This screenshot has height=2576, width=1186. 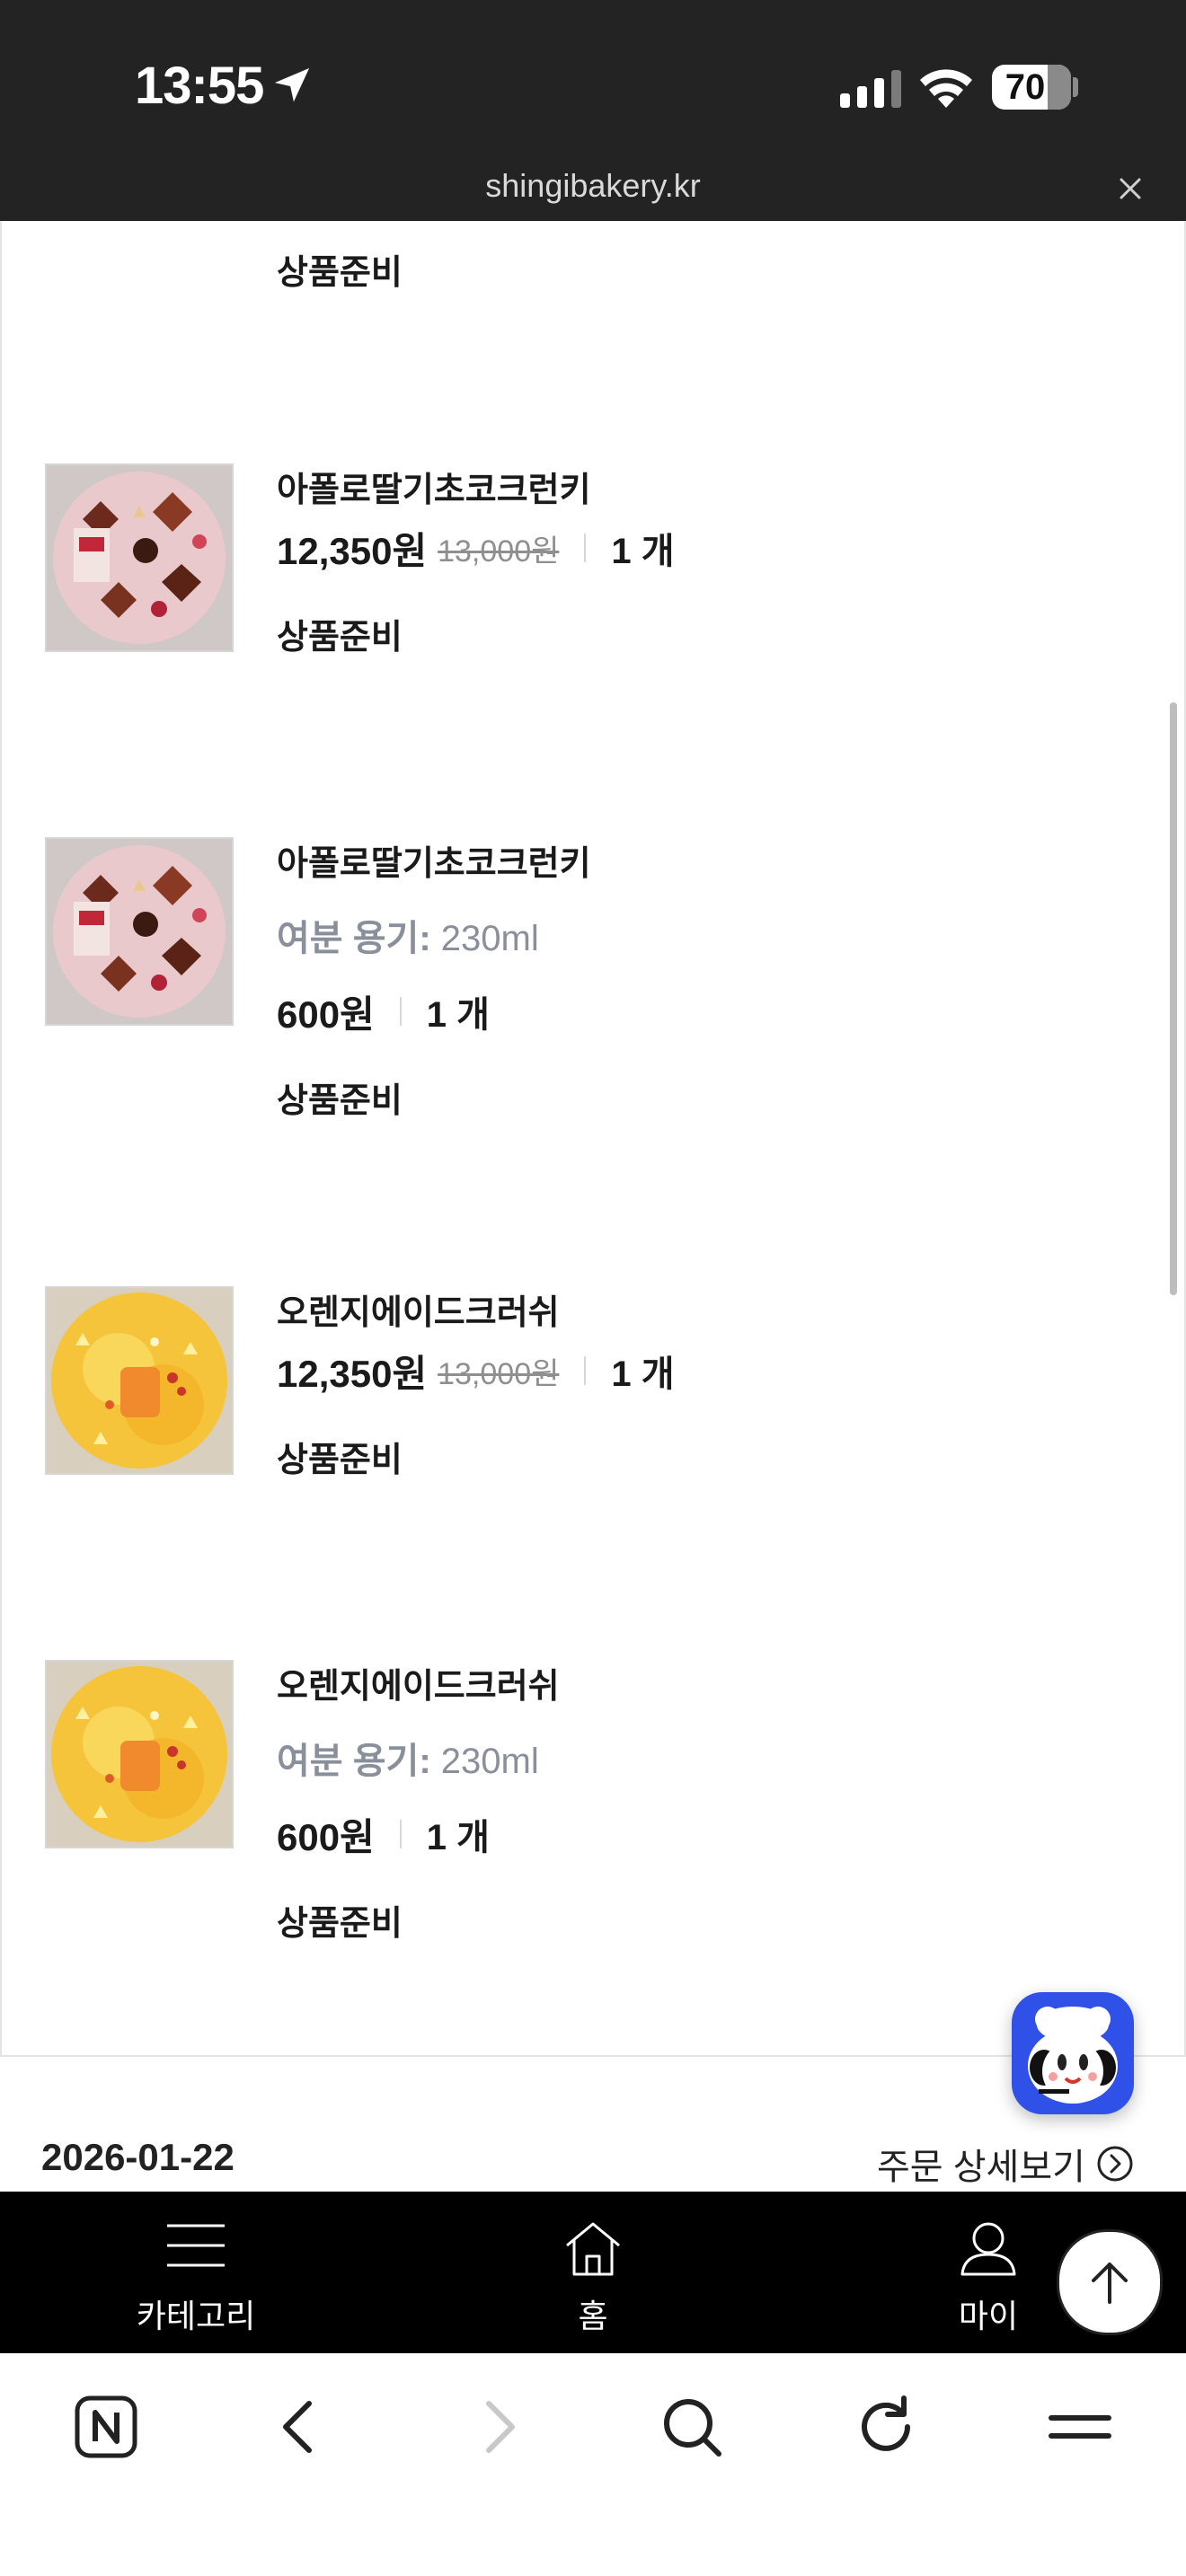 I want to click on nav-category-label: 카테고리, so click(x=196, y=2316).